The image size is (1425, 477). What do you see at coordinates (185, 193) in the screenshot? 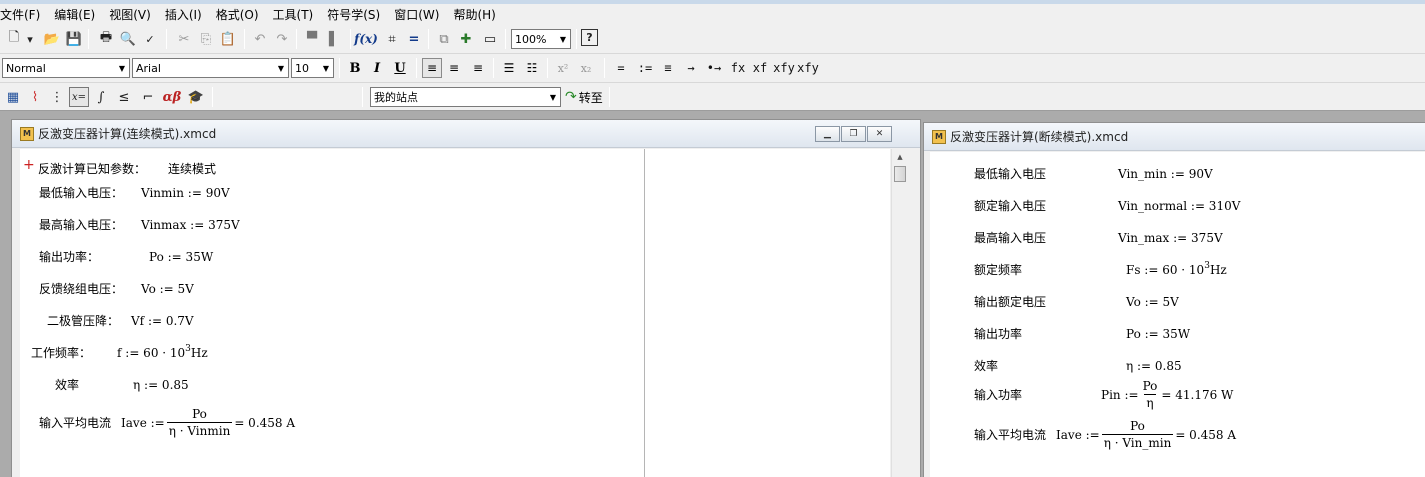
I see `param-expression: Vinmin := 90V` at bounding box center [185, 193].